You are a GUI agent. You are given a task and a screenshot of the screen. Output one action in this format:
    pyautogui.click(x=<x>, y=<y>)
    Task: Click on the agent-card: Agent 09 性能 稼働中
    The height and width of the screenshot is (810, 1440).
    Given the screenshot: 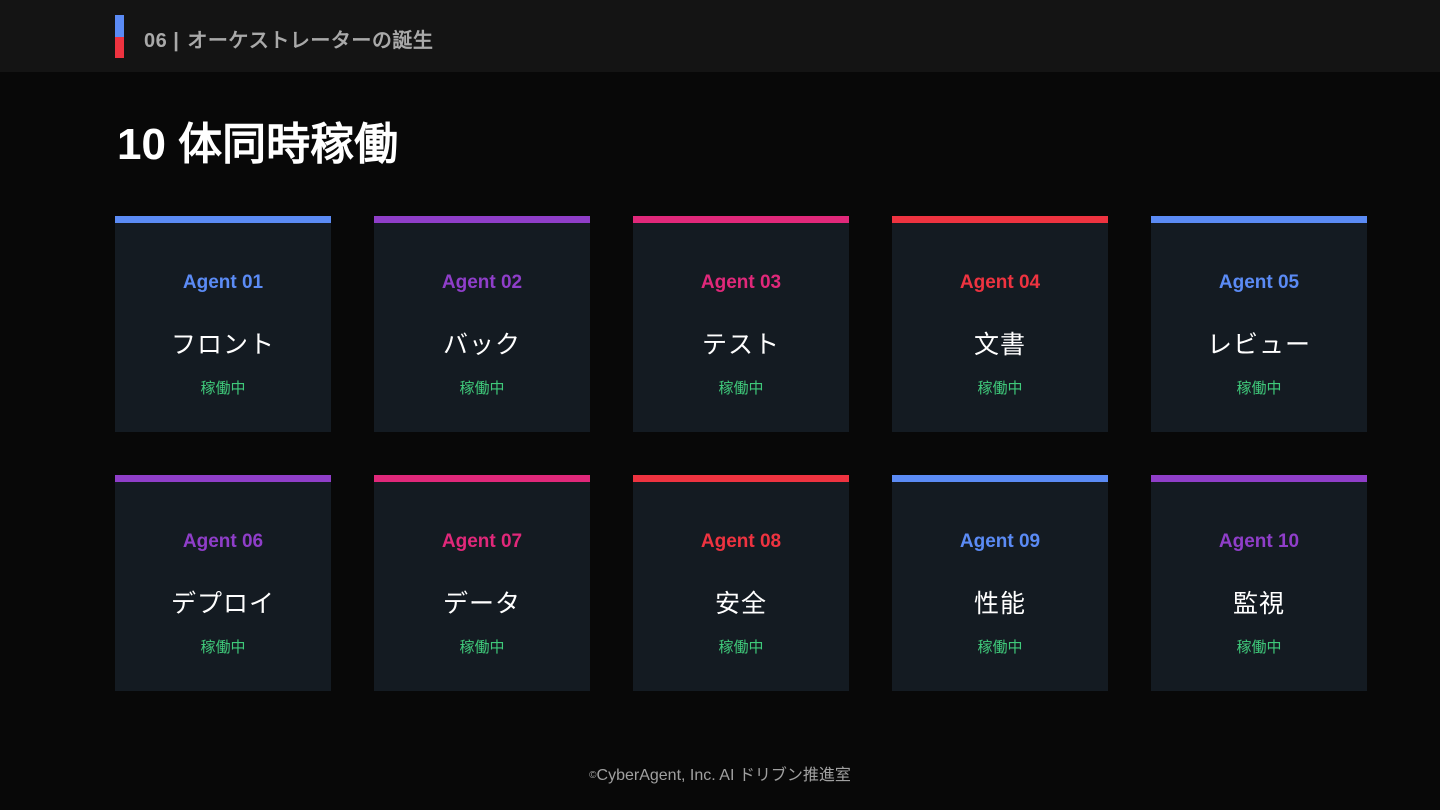 What is the action you would take?
    pyautogui.click(x=1000, y=583)
    